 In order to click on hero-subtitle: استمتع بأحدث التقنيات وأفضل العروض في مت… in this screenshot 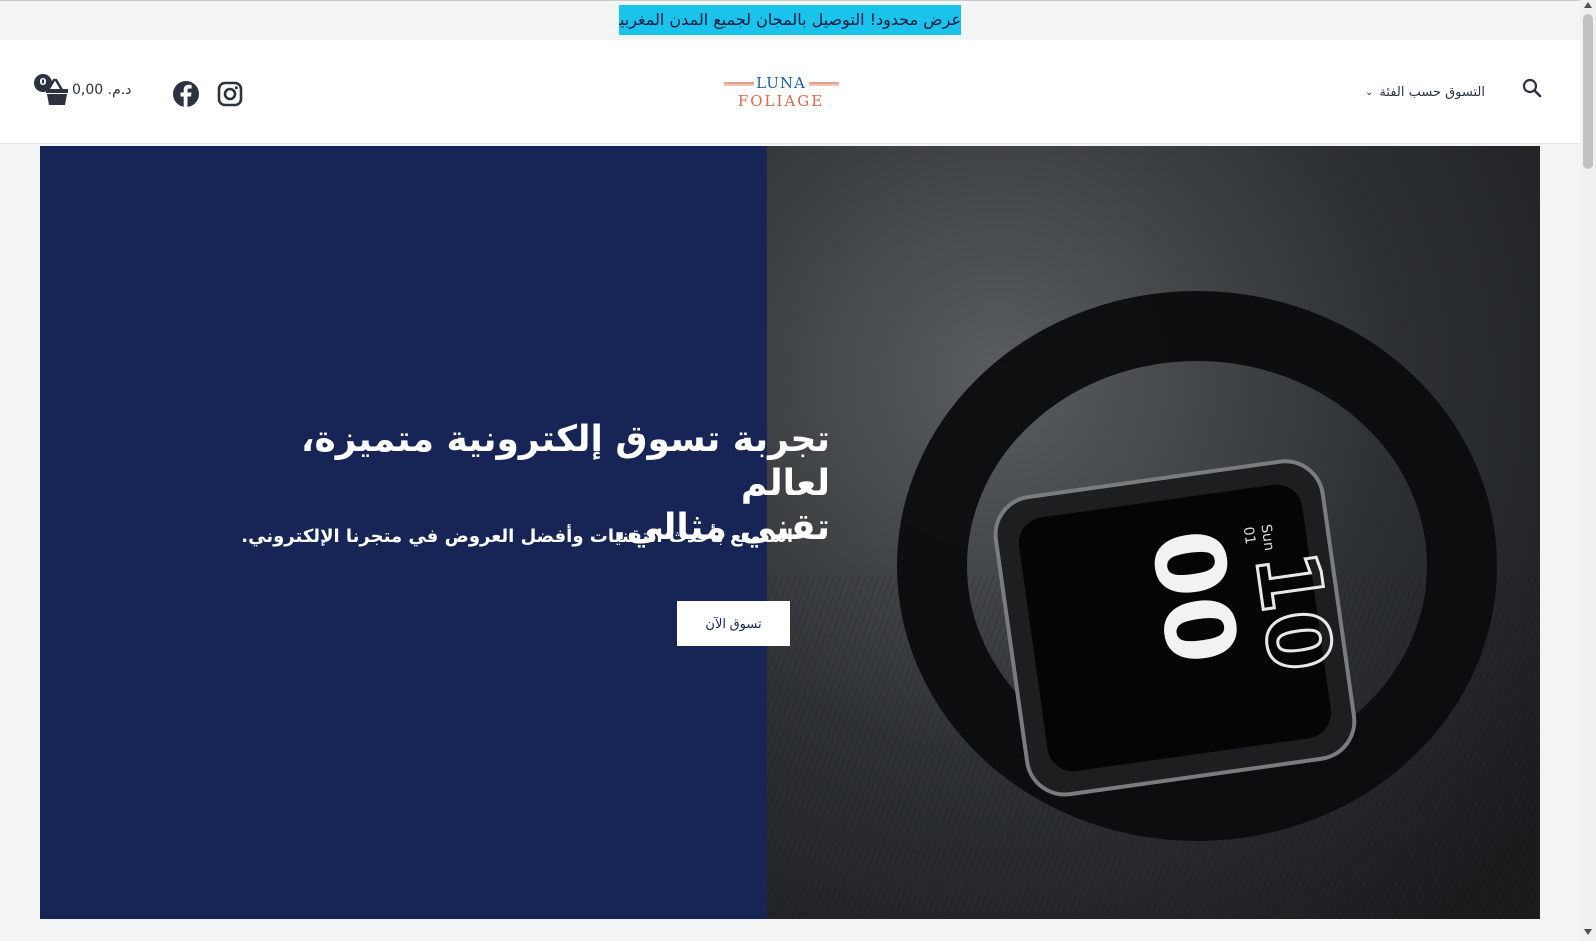, I will do `click(517, 536)`.